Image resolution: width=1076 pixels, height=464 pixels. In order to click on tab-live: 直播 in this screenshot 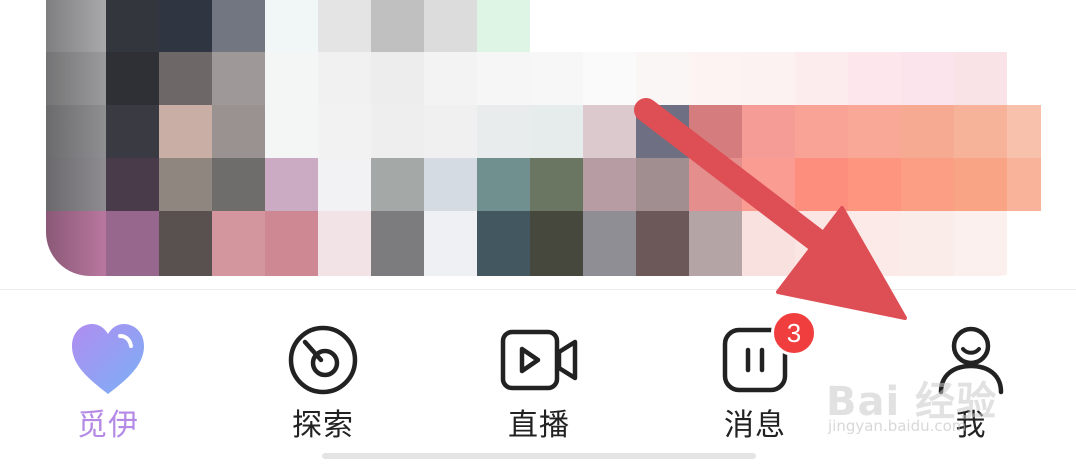, I will do `click(539, 376)`.